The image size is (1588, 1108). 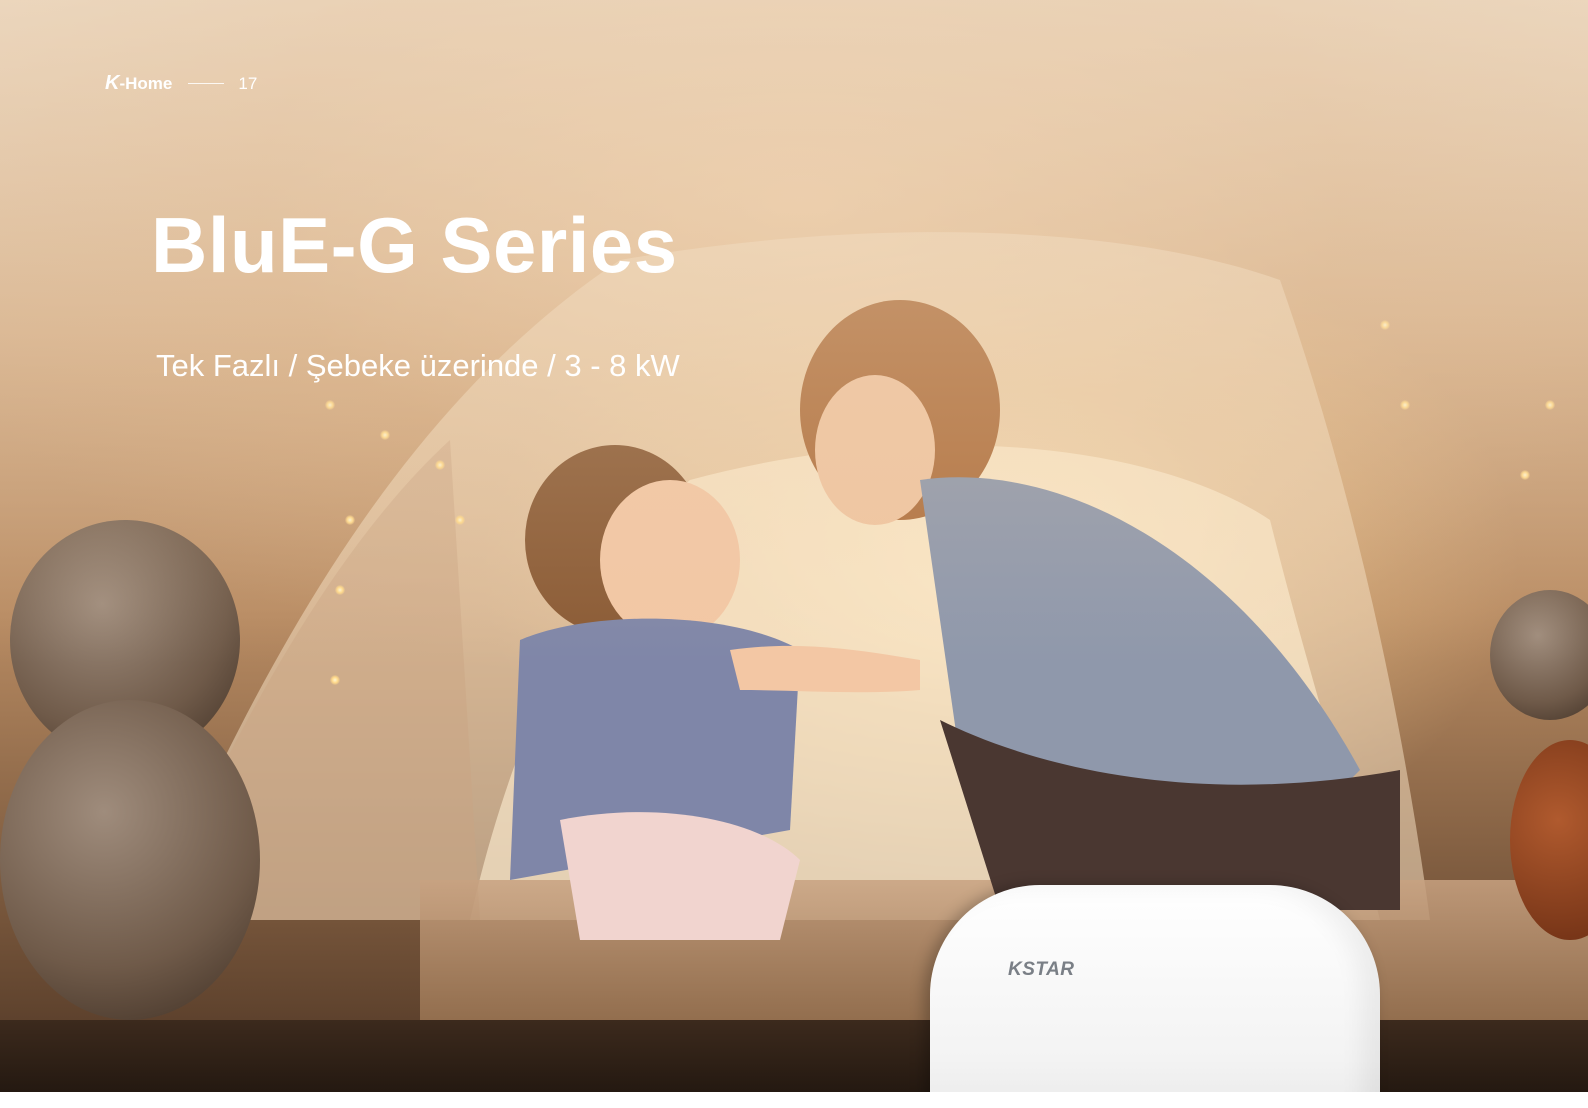 I want to click on teddy-bear-right, so click(x=1539, y=655).